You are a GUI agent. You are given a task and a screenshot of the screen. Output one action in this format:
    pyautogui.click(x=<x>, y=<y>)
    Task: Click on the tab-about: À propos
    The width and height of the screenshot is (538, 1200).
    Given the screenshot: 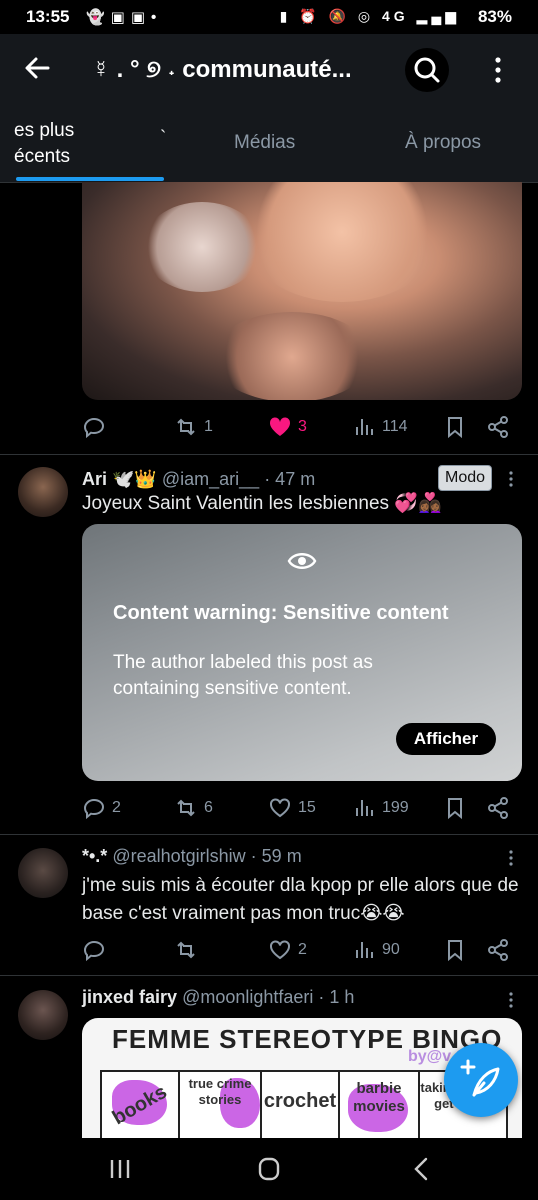 What is the action you would take?
    pyautogui.click(x=443, y=143)
    